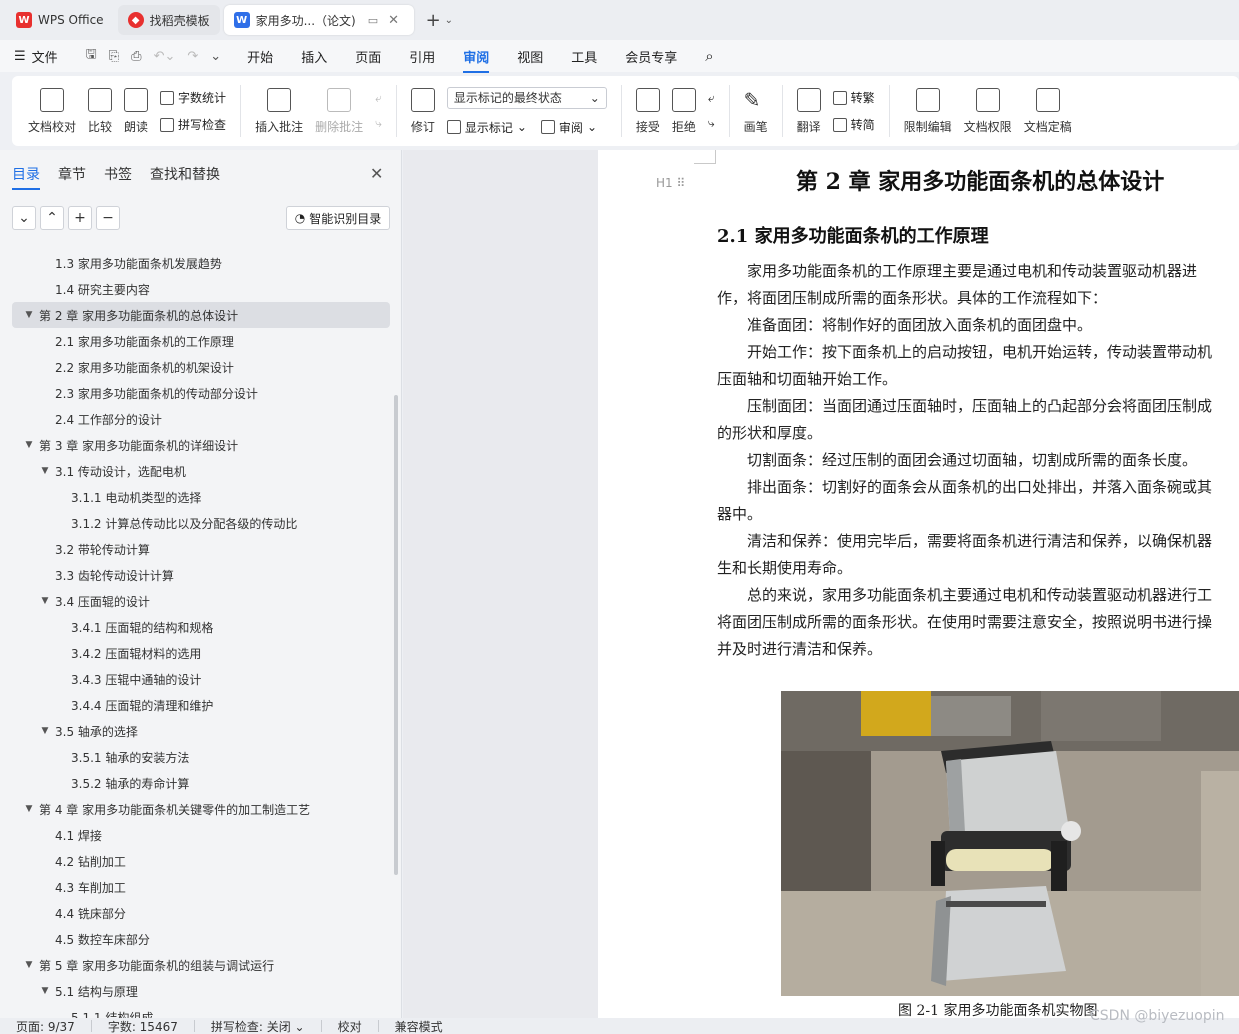 This screenshot has width=1239, height=1034. Describe the element at coordinates (108, 218) in the screenshot. I see `minus-icon: −` at that location.